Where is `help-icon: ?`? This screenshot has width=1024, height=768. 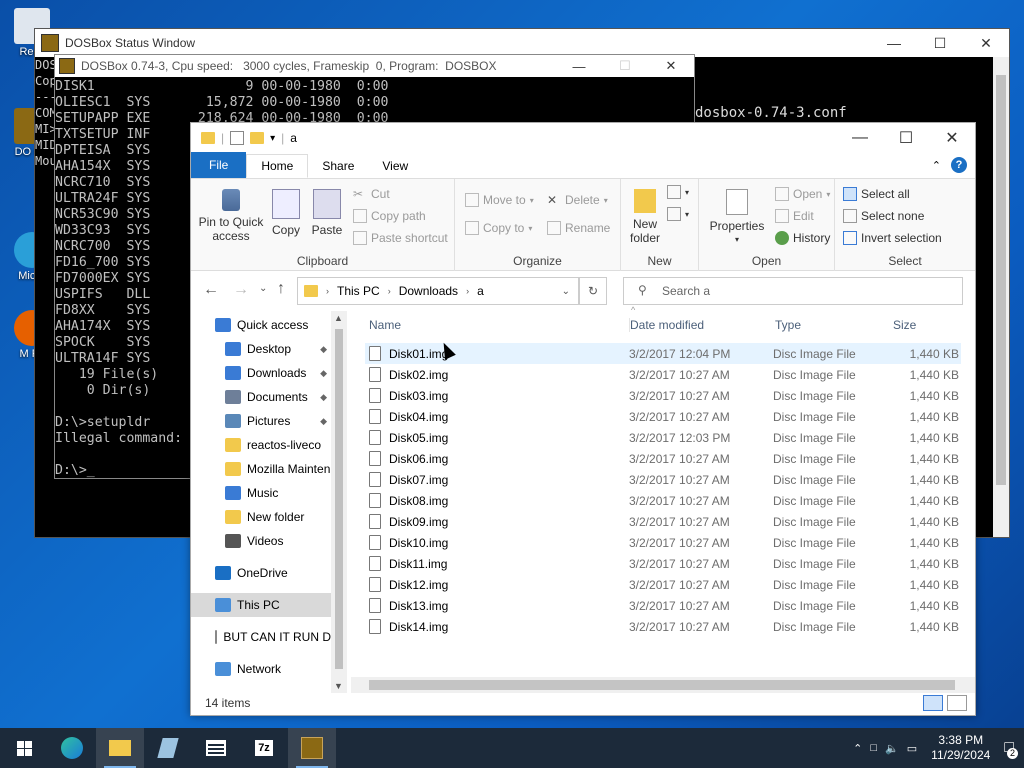 help-icon: ? is located at coordinates (959, 165).